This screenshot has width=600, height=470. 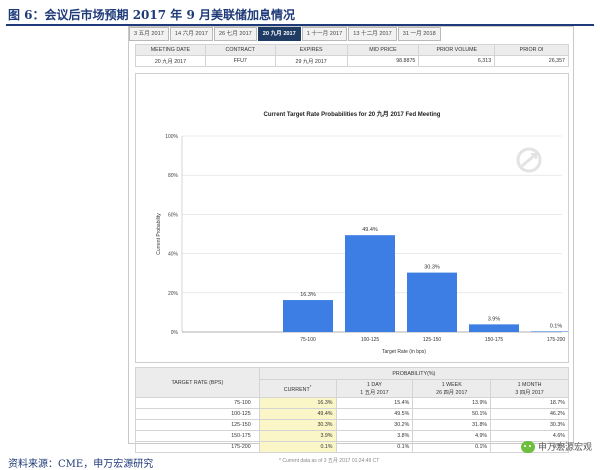 I want to click on meeting-info-cell: 20 九月 2017, so click(x=170, y=61).